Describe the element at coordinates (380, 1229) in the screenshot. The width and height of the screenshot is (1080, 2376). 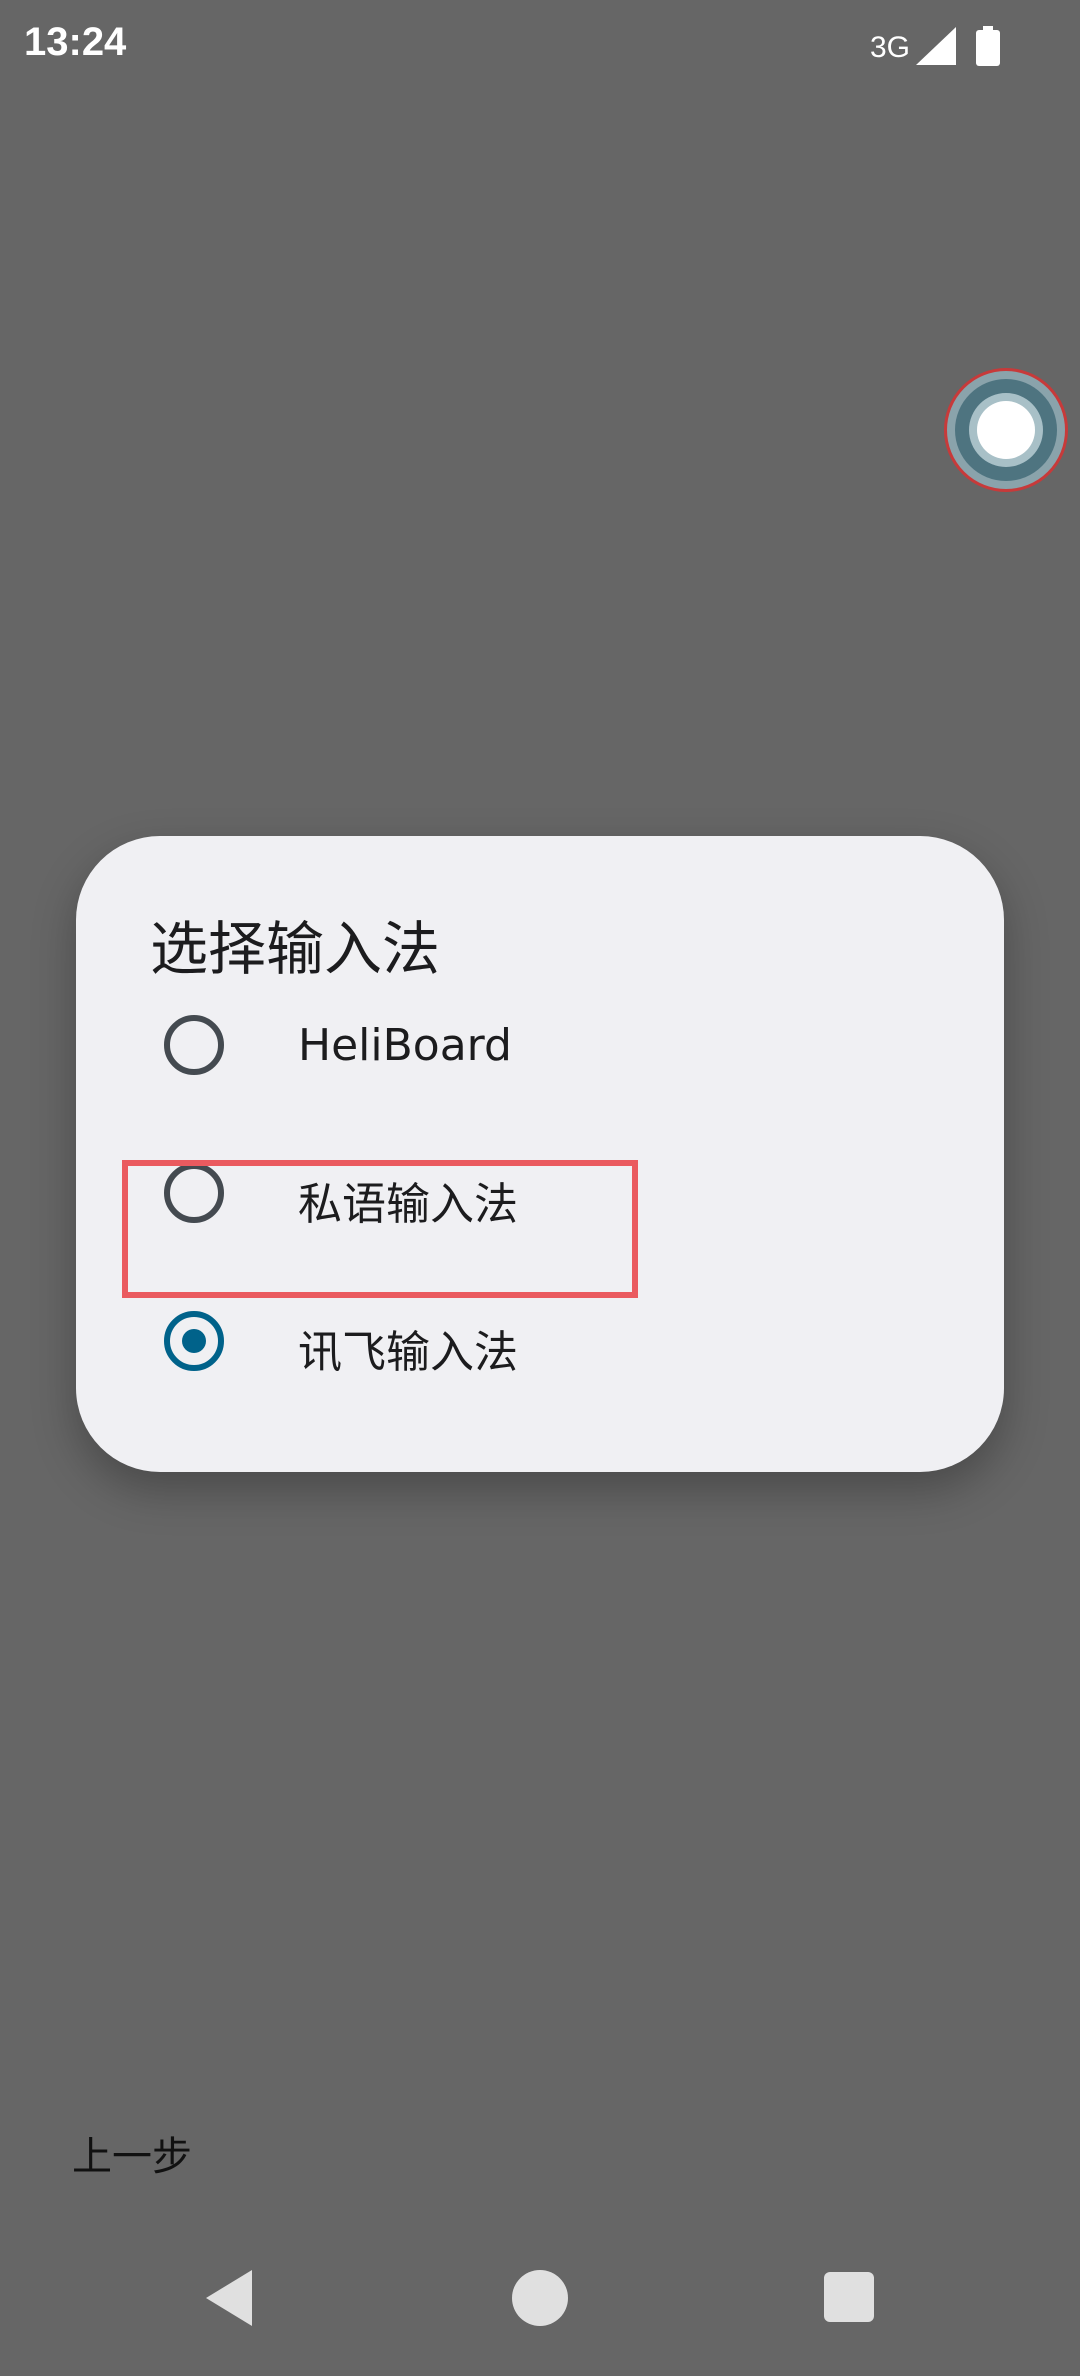
I see `highlight-annotation-box` at that location.